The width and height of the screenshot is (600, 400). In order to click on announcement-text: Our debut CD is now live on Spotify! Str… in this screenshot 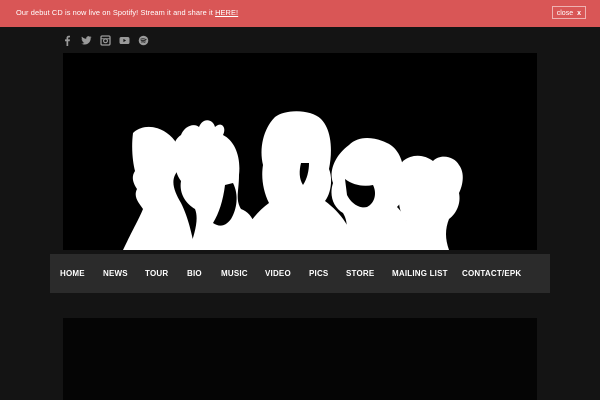, I will do `click(127, 12)`.